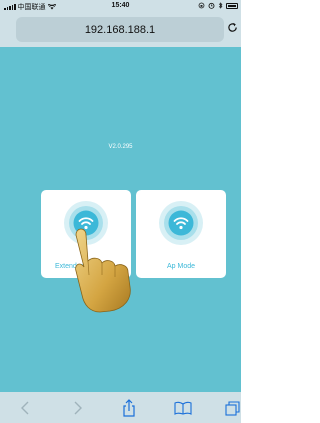 Image resolution: width=320 pixels, height=423 pixels. I want to click on address-bar: 192.168.188.1, so click(120, 29).